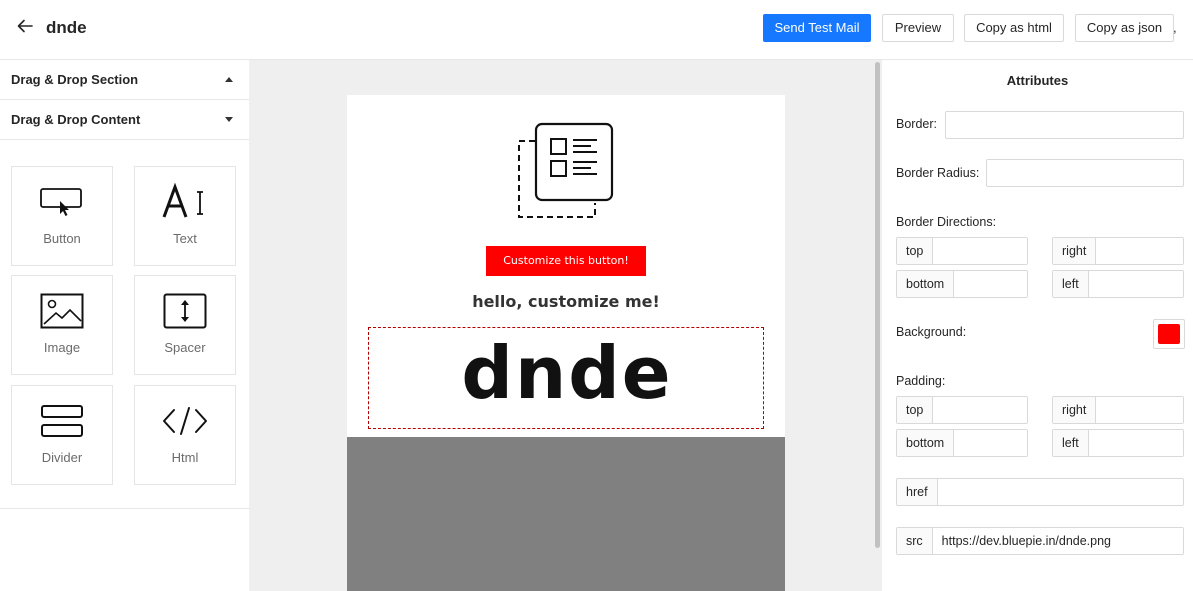 The height and width of the screenshot is (591, 1193). I want to click on padding-top-input, so click(980, 410).